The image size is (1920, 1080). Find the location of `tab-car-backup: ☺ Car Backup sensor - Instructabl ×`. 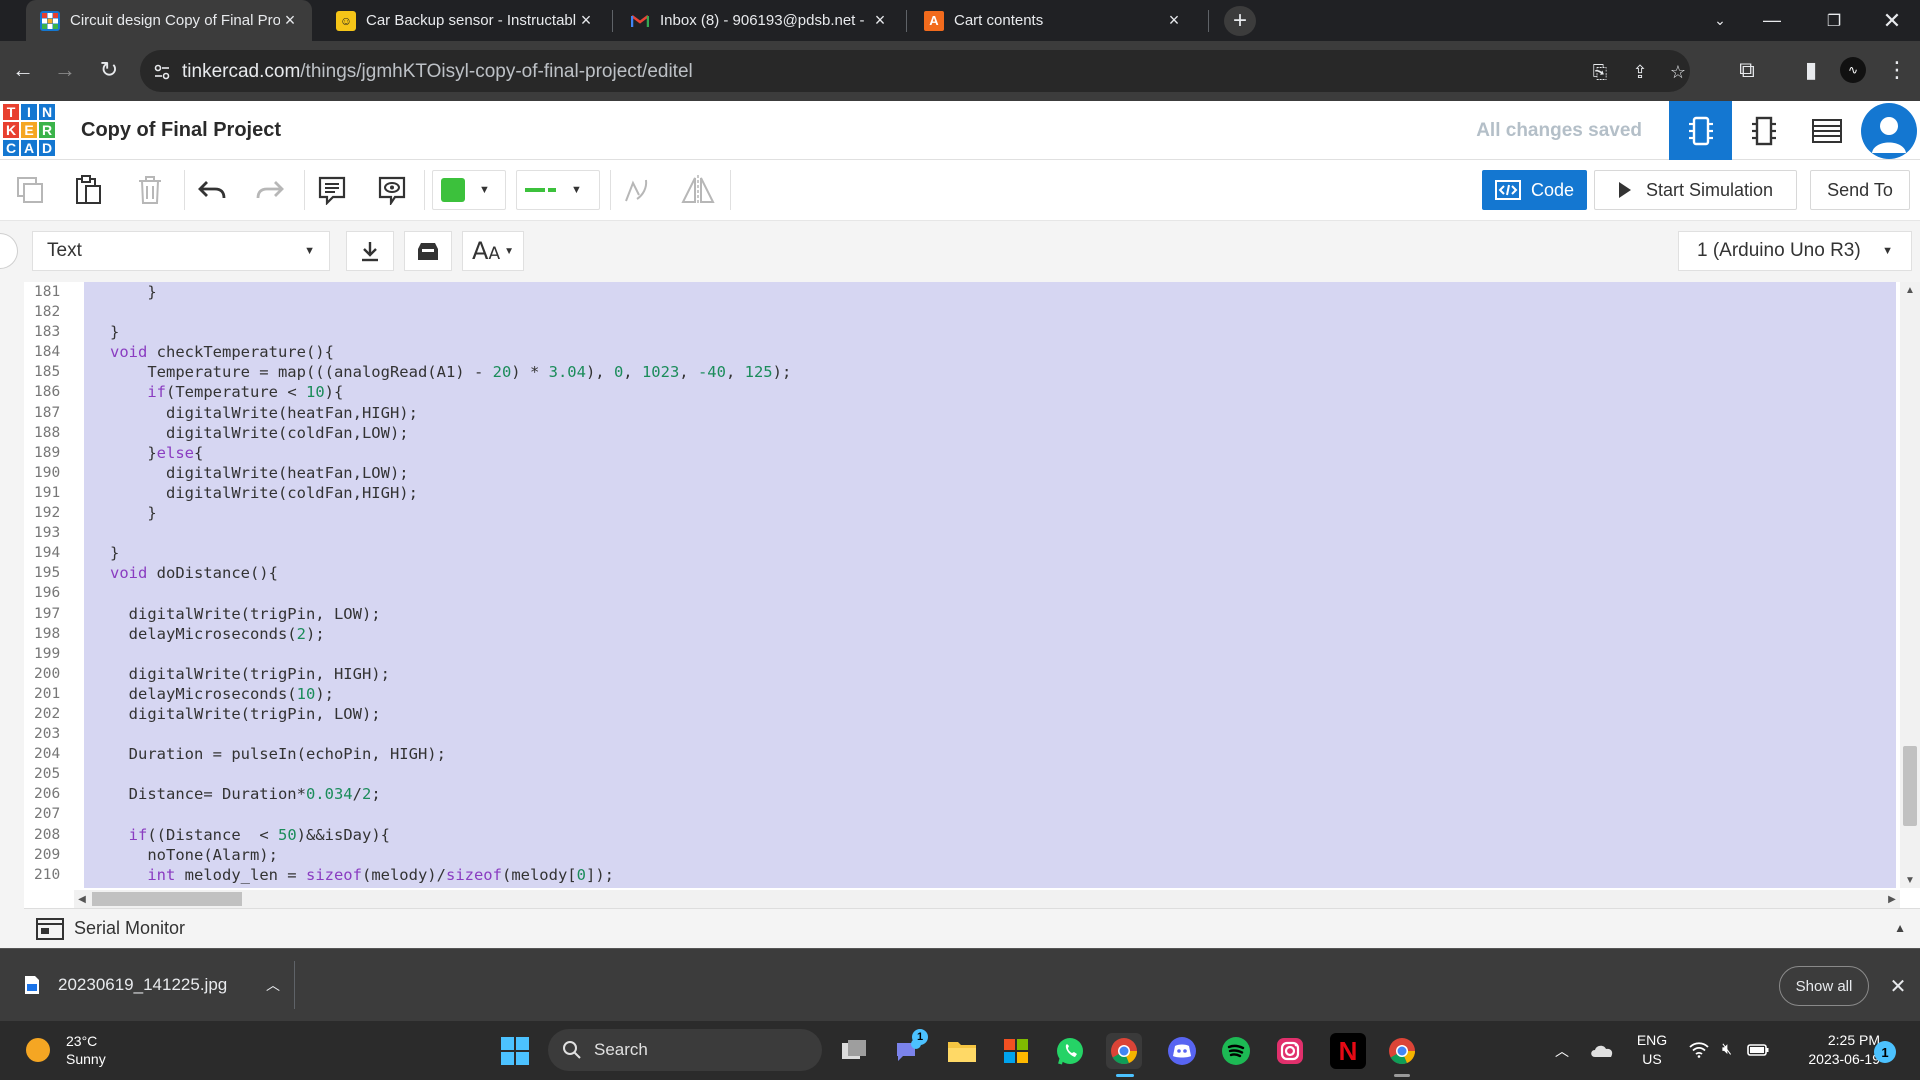

tab-car-backup: ☺ Car Backup sensor - Instructabl × is located at coordinates (465, 20).